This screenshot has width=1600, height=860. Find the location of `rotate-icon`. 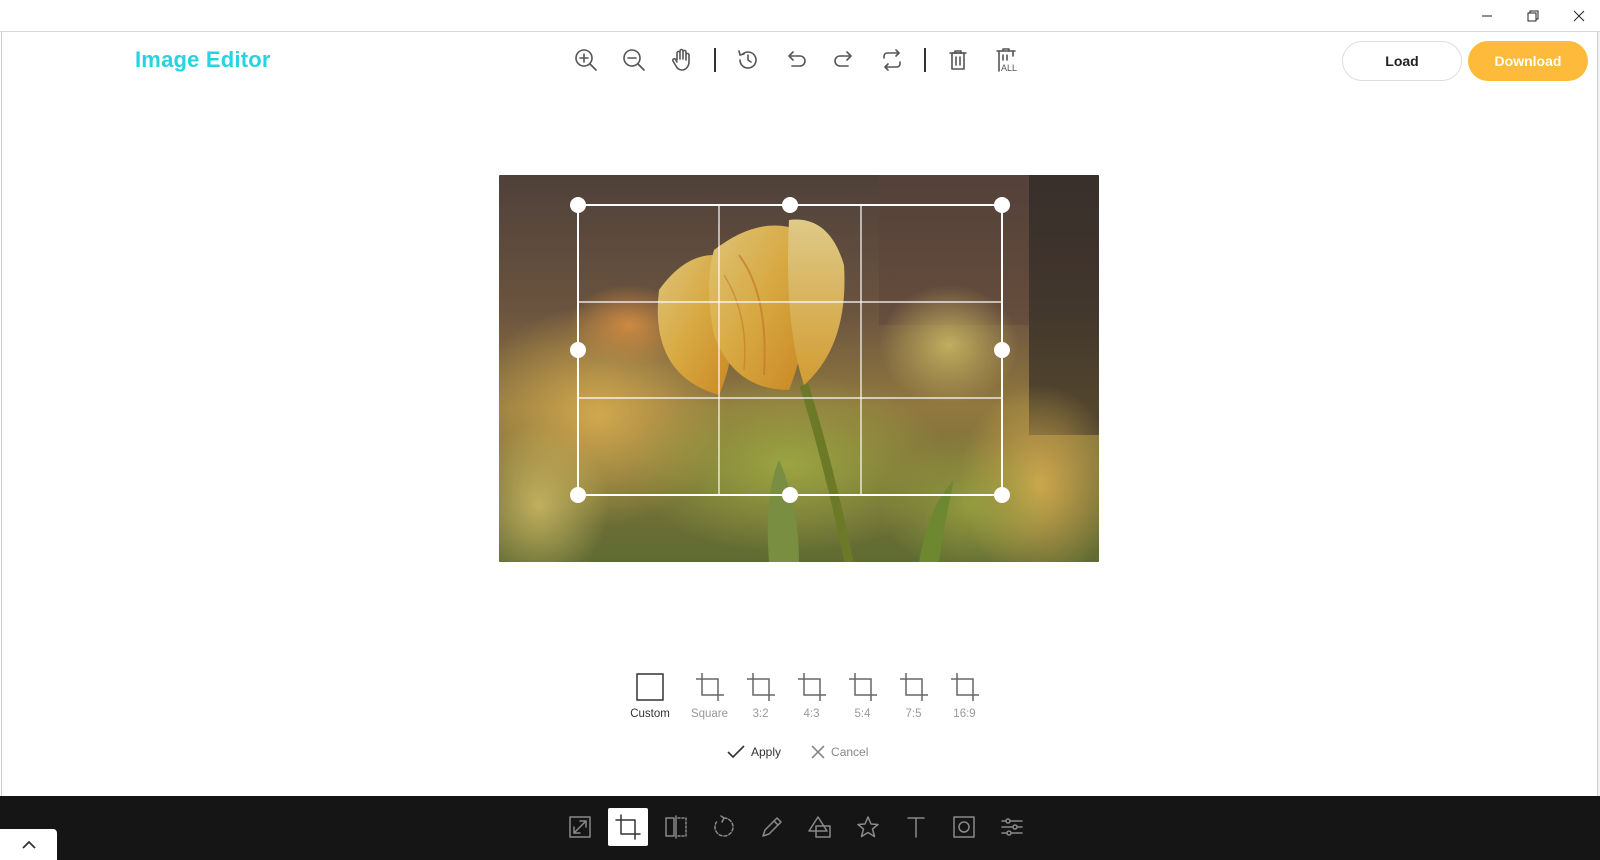

rotate-icon is located at coordinates (724, 826).